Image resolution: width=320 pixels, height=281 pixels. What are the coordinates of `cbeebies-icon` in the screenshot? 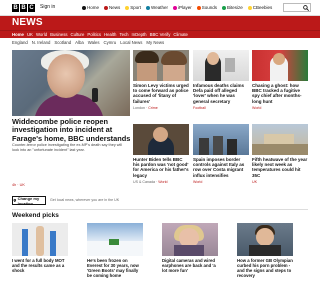 It's located at (249, 7).